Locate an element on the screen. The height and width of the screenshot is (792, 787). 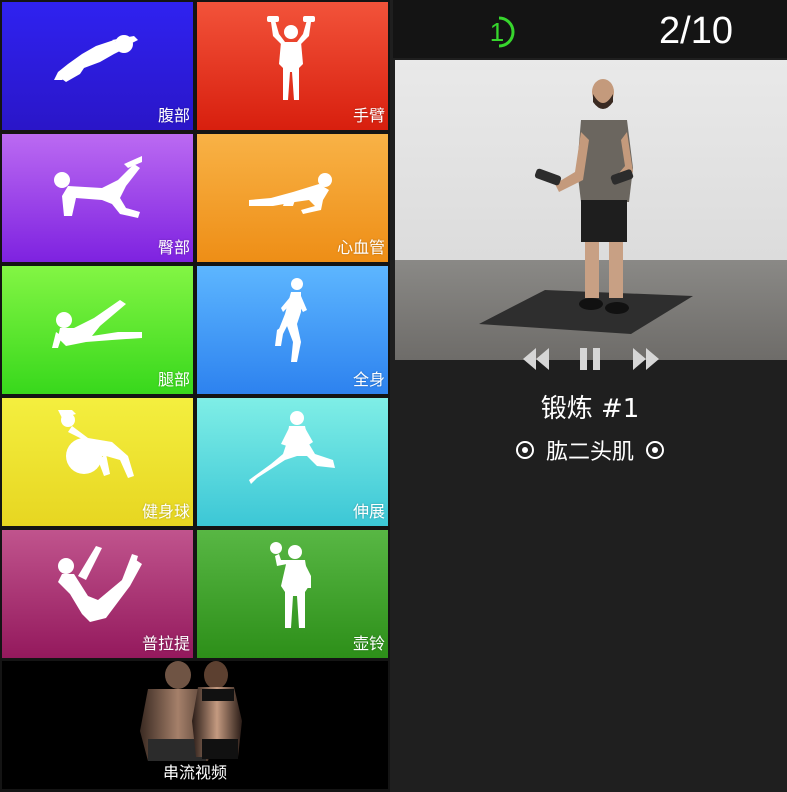
category-tile-exercise-ball: 健身球 is located at coordinates (97, 462).